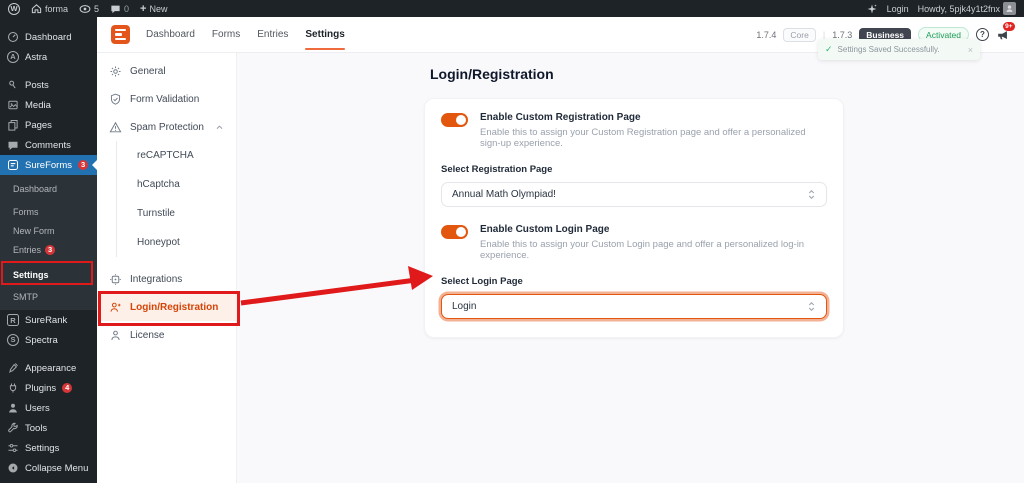 This screenshot has height=483, width=1024. Describe the element at coordinates (51, 368) in the screenshot. I see `sidebar-label: Appearance` at that location.